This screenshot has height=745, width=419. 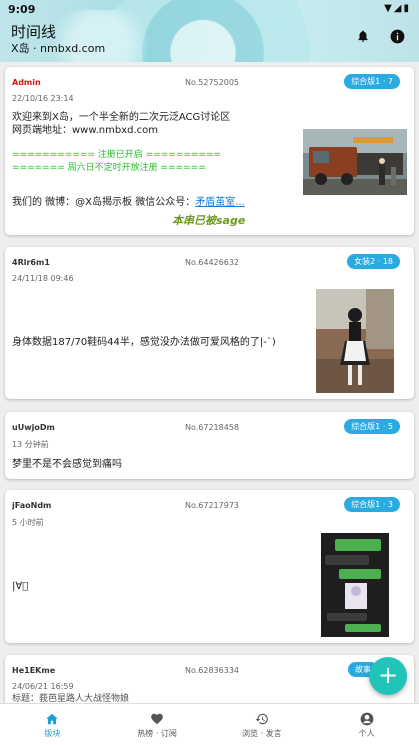 What do you see at coordinates (20, 586) in the screenshot?
I see `post-text: |∀ﾟ` at bounding box center [20, 586].